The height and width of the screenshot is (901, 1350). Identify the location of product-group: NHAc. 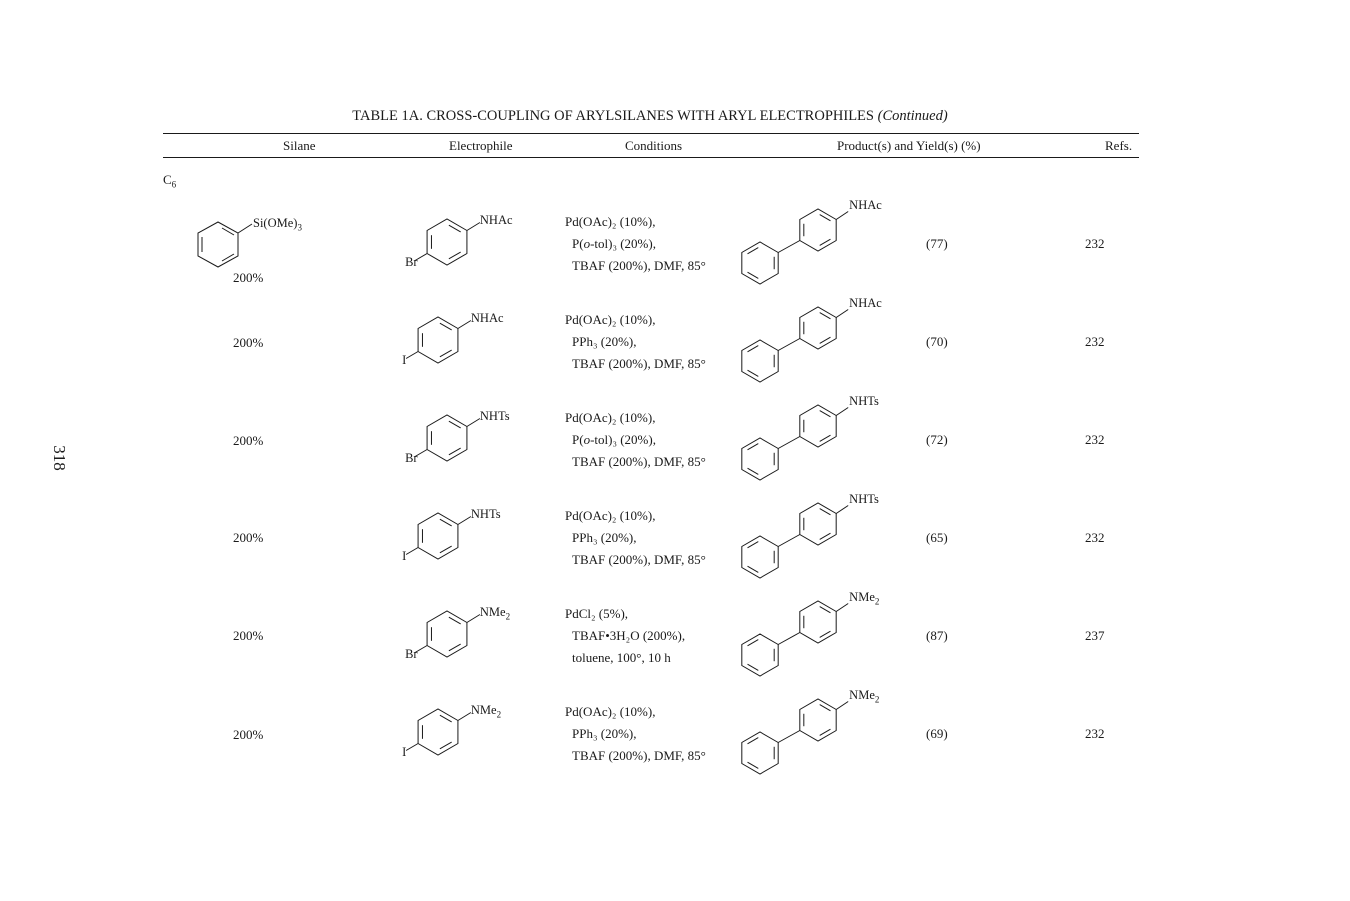
(865, 205).